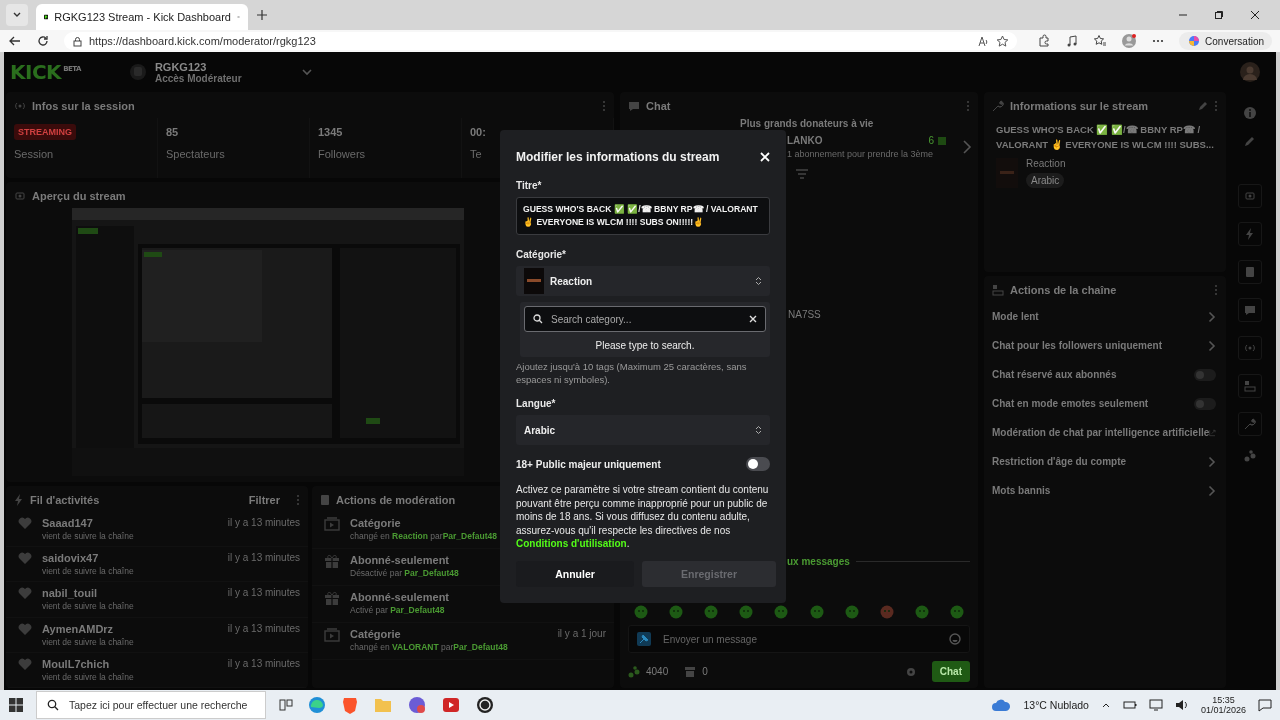 This screenshot has width=1280, height=720. What do you see at coordinates (571, 543) in the screenshot?
I see `terms-link: Conditions d'utilisation` at bounding box center [571, 543].